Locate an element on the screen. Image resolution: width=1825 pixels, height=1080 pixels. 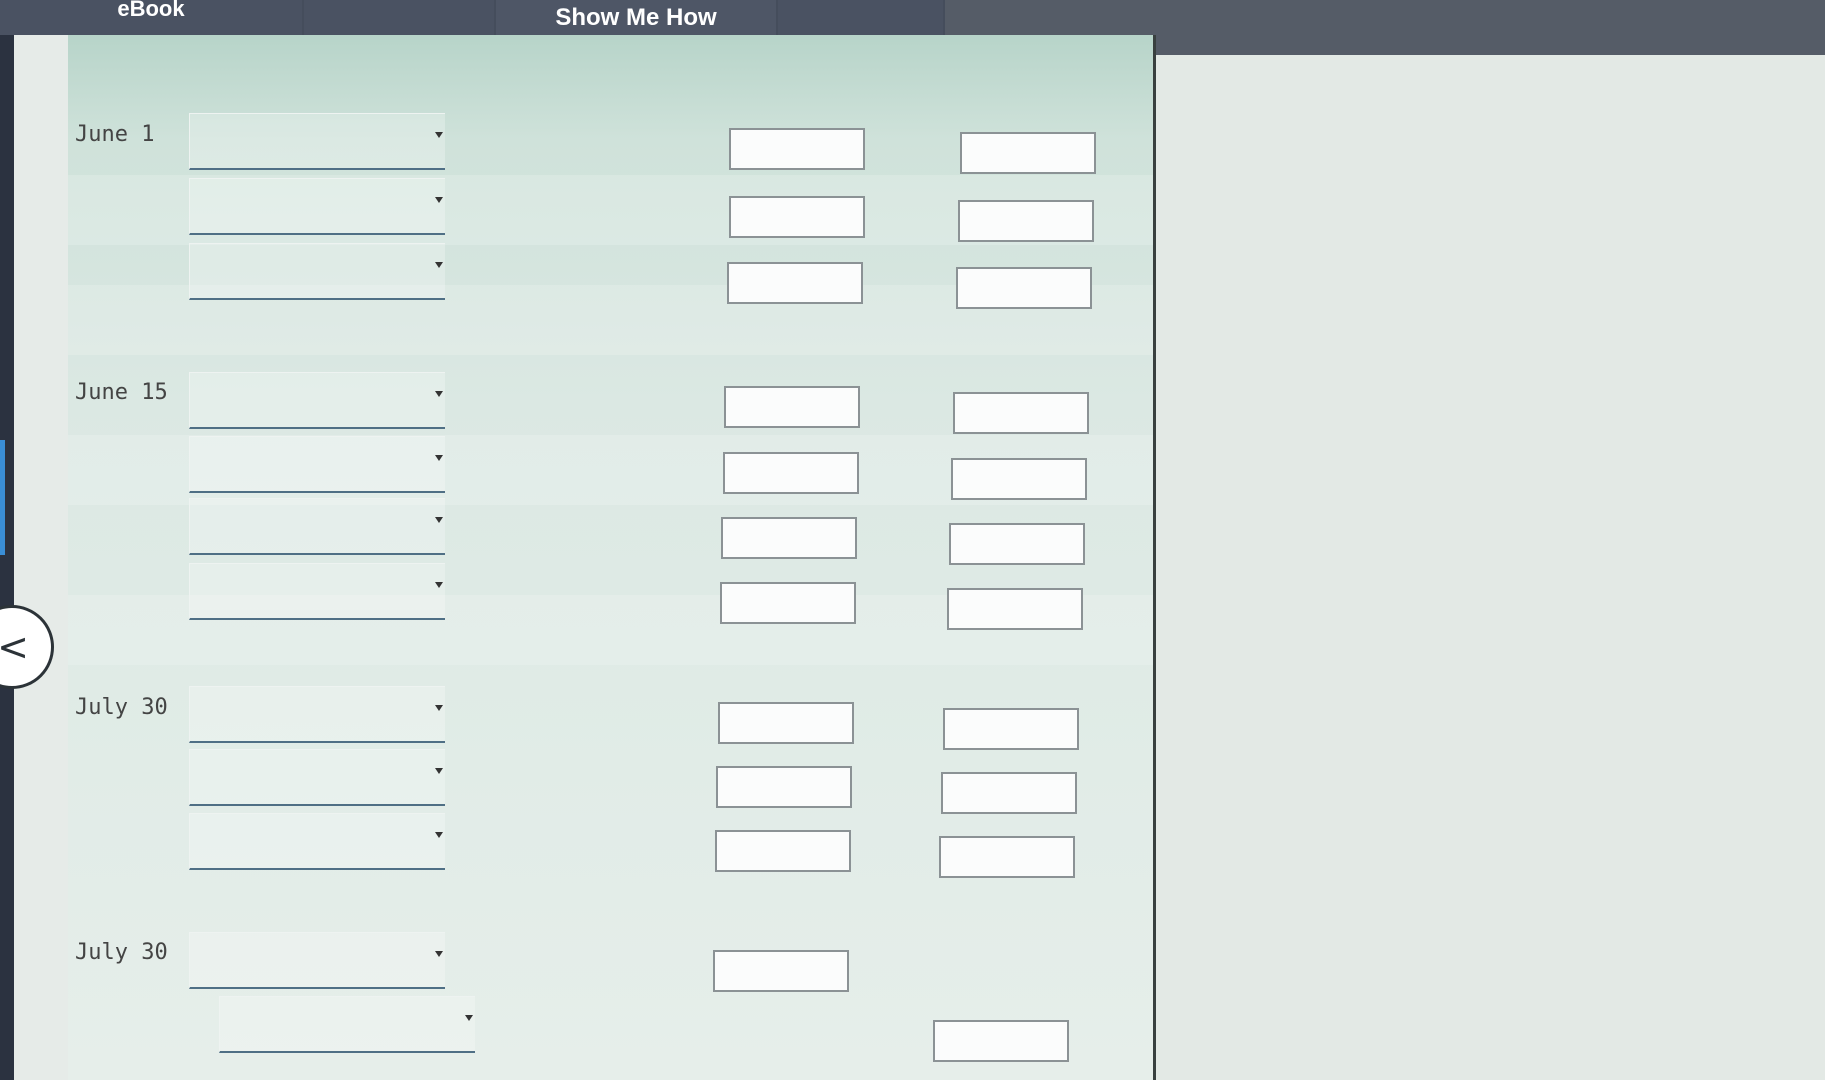
chevron-left-icon: < is located at coordinates (14, 647).